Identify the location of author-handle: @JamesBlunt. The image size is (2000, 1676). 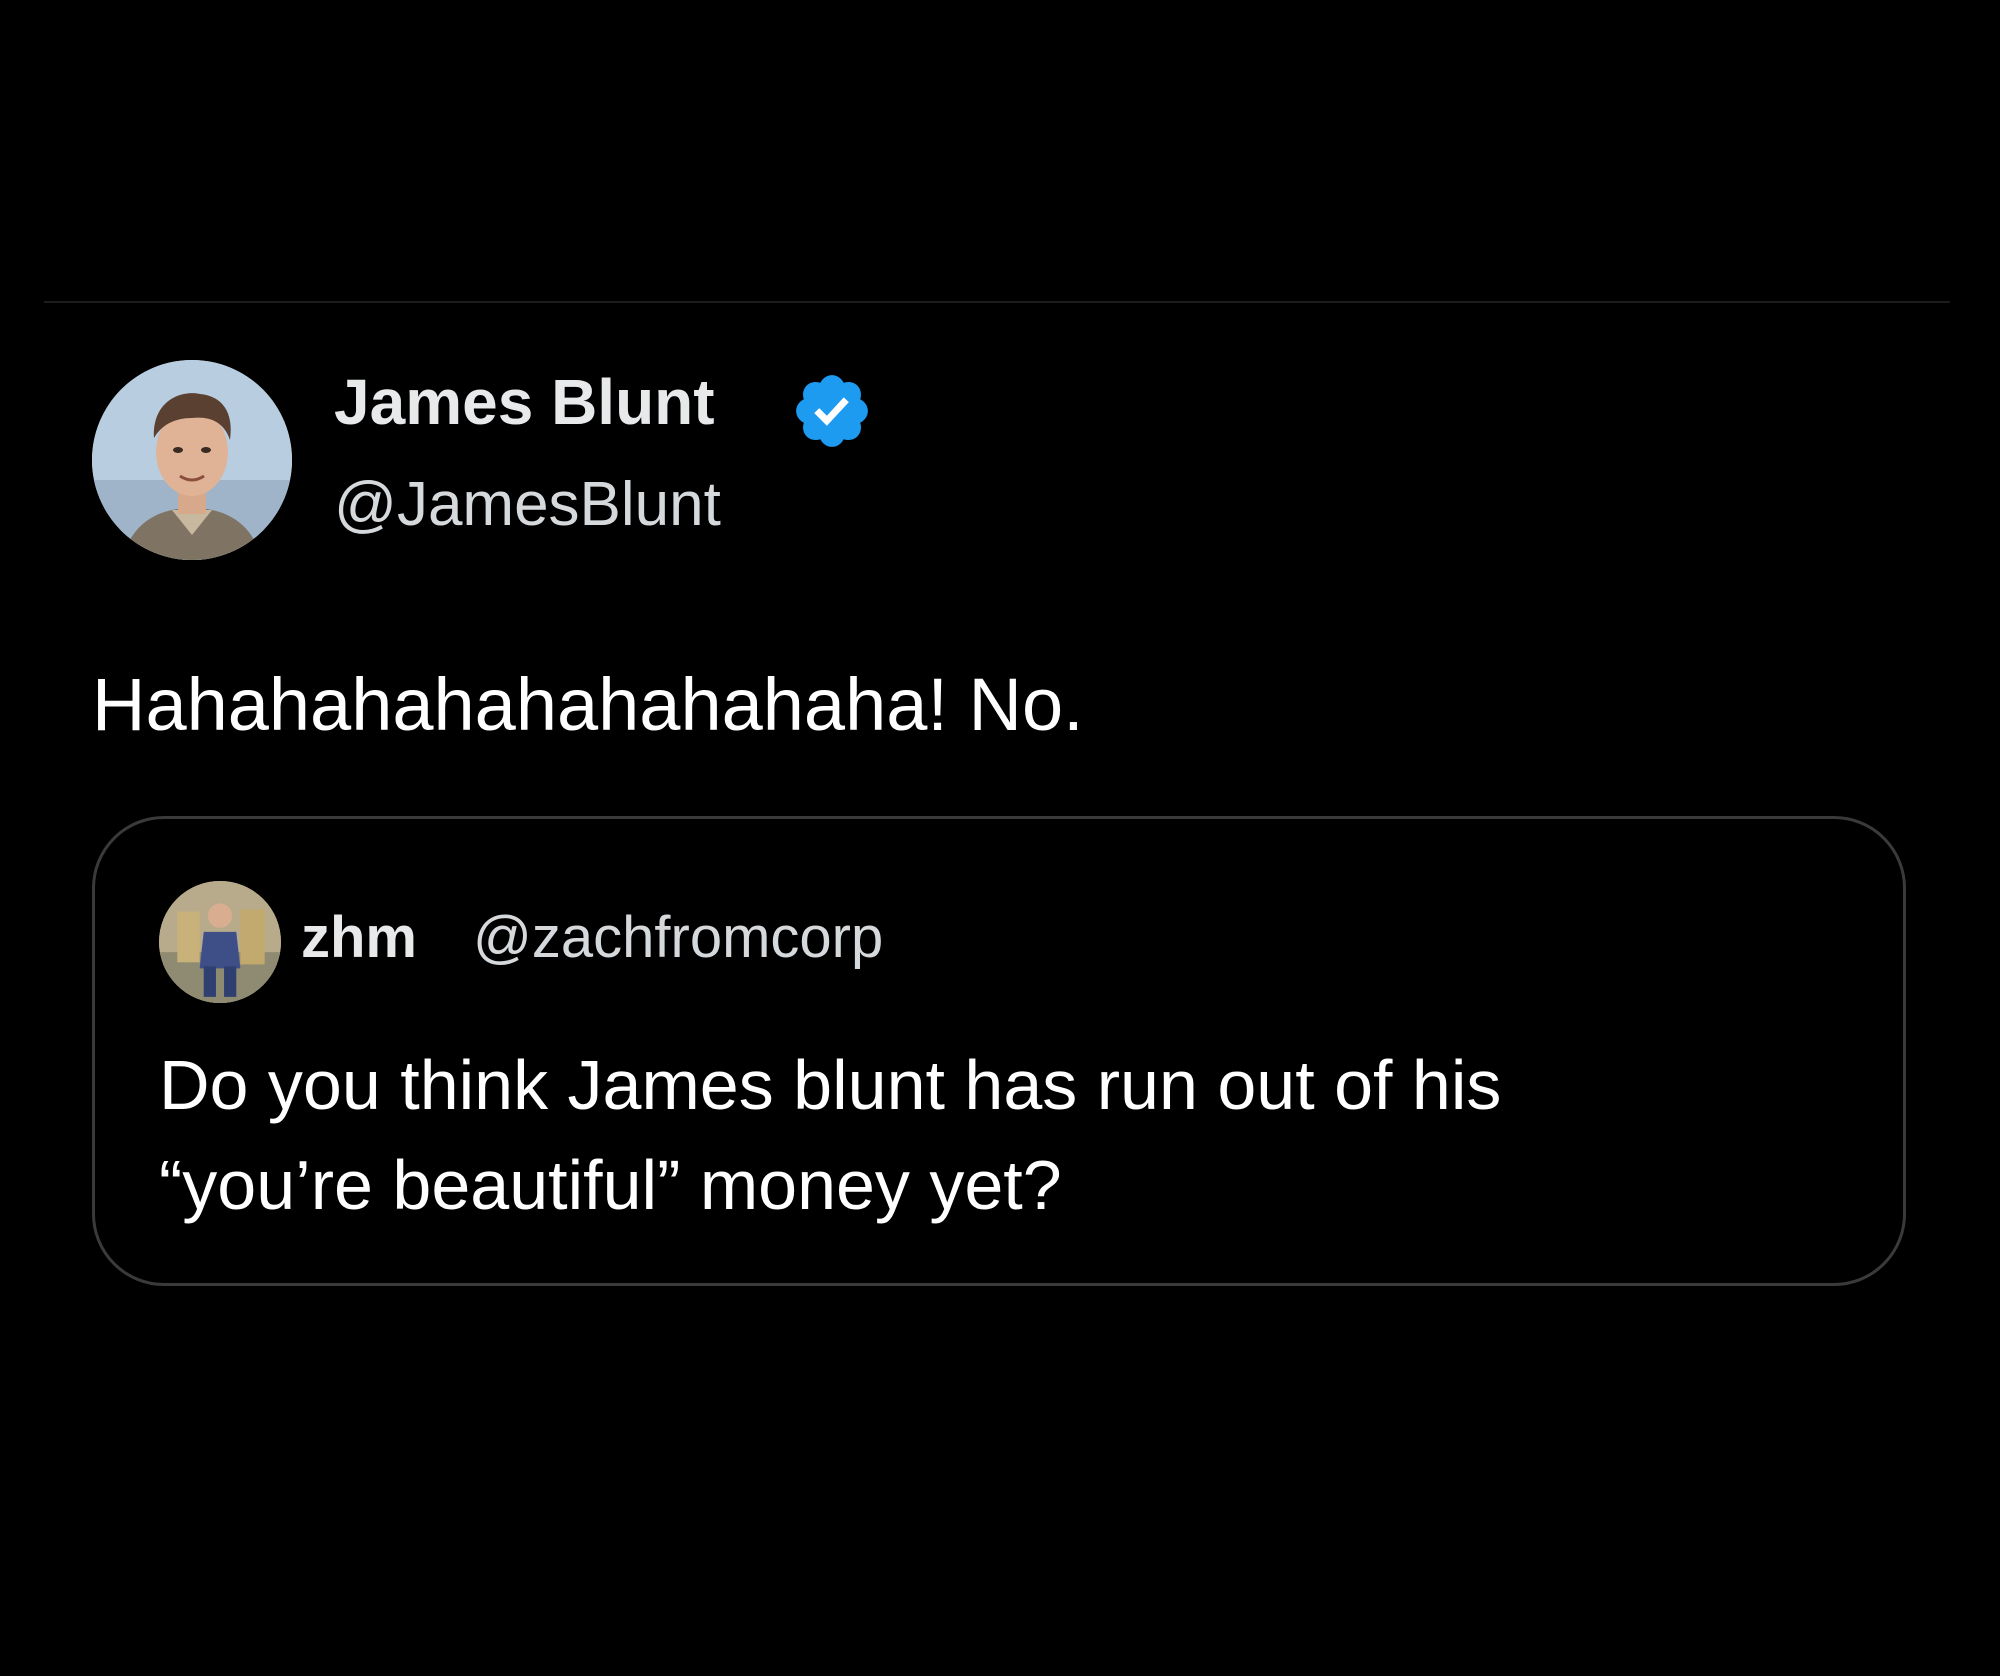
(527, 505).